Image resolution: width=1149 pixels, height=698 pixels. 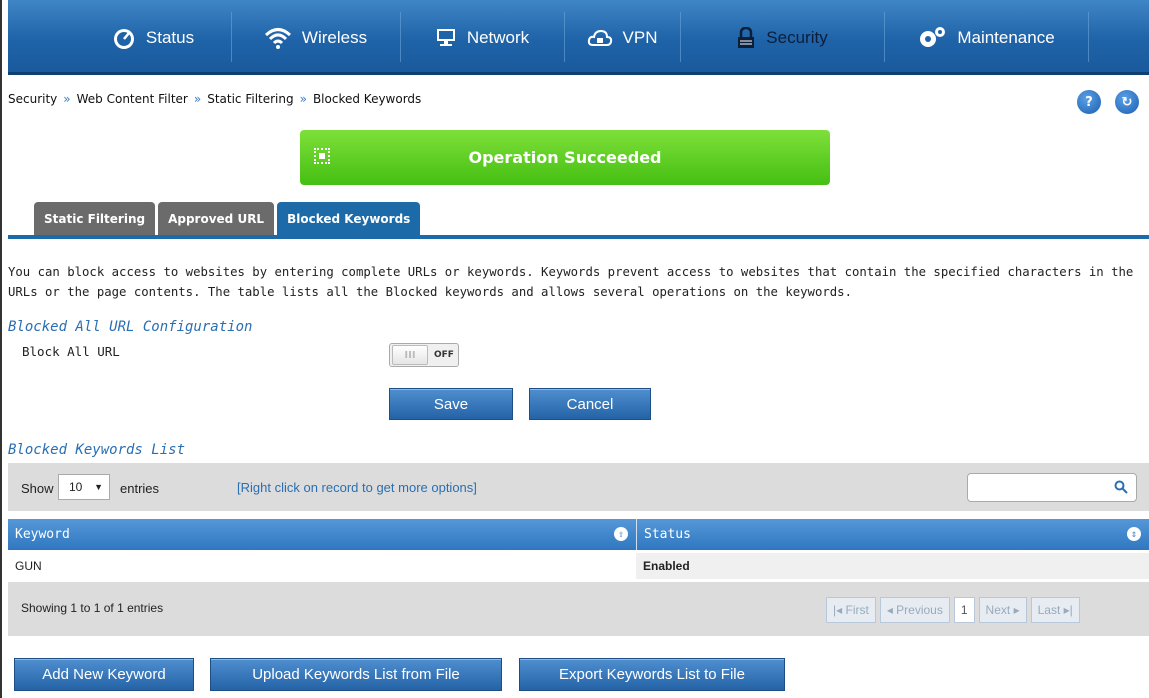 I want to click on gauge-icon, so click(x=124, y=38).